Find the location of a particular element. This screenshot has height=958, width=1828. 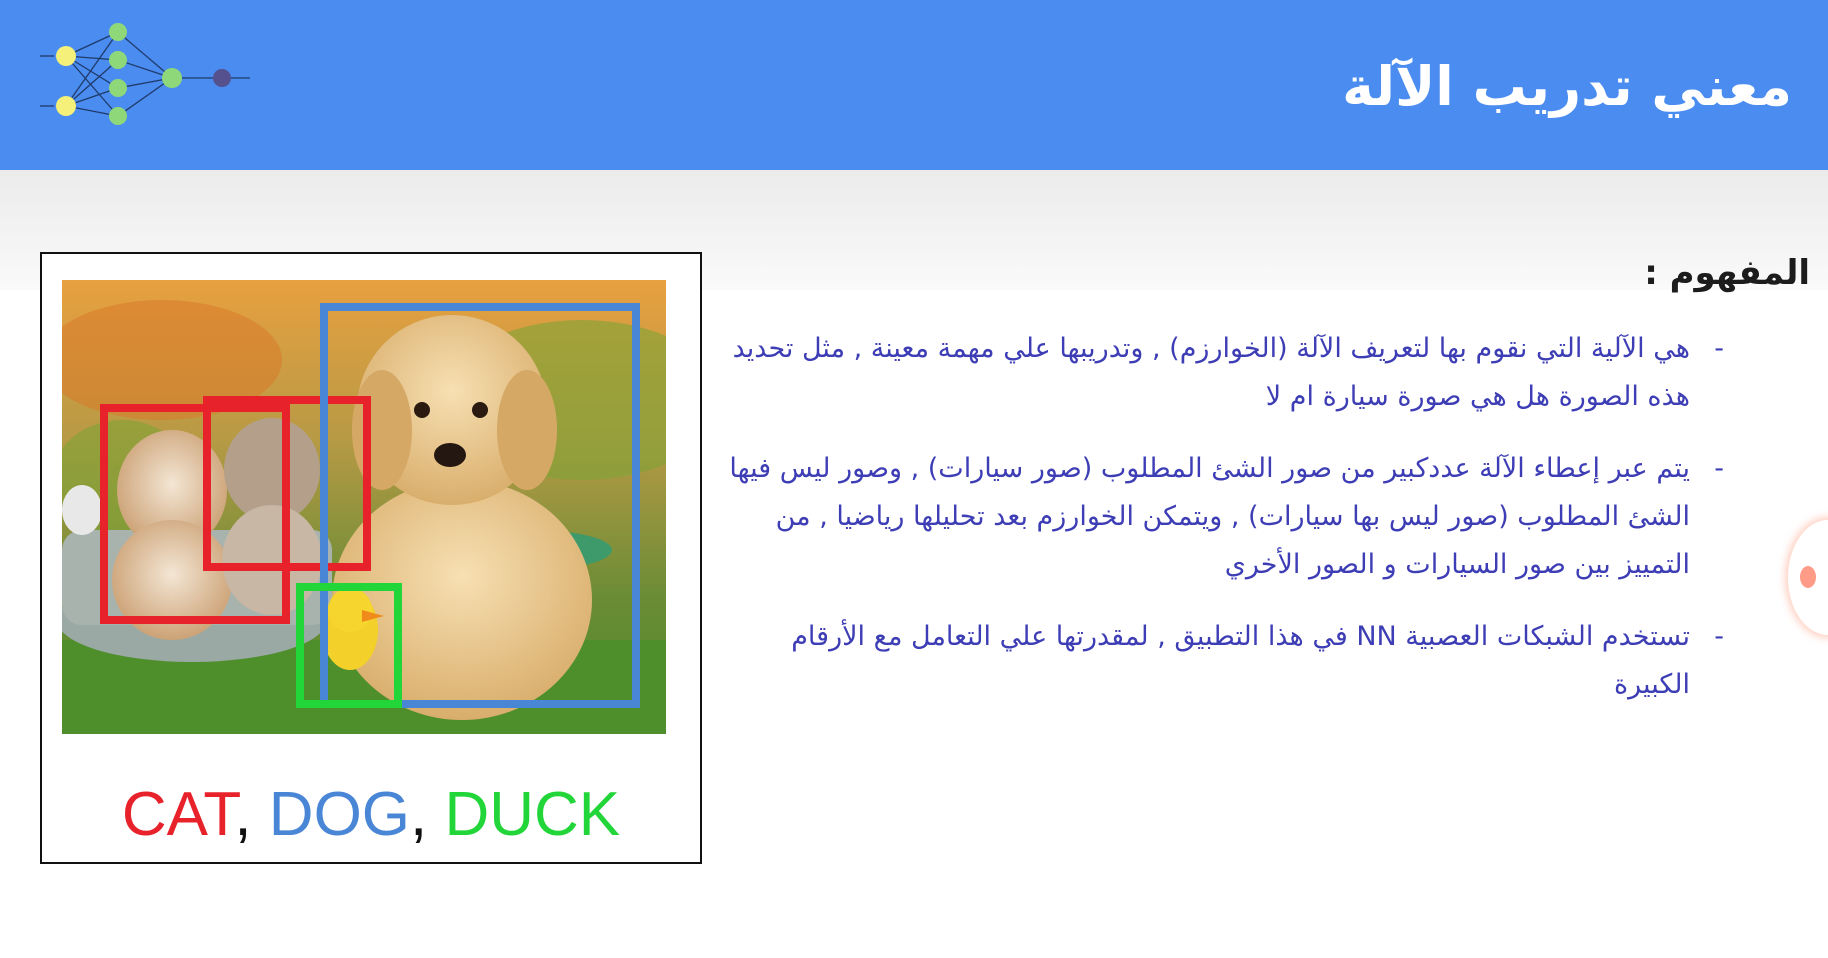

side-panel-tab is located at coordinates (1808, 577).